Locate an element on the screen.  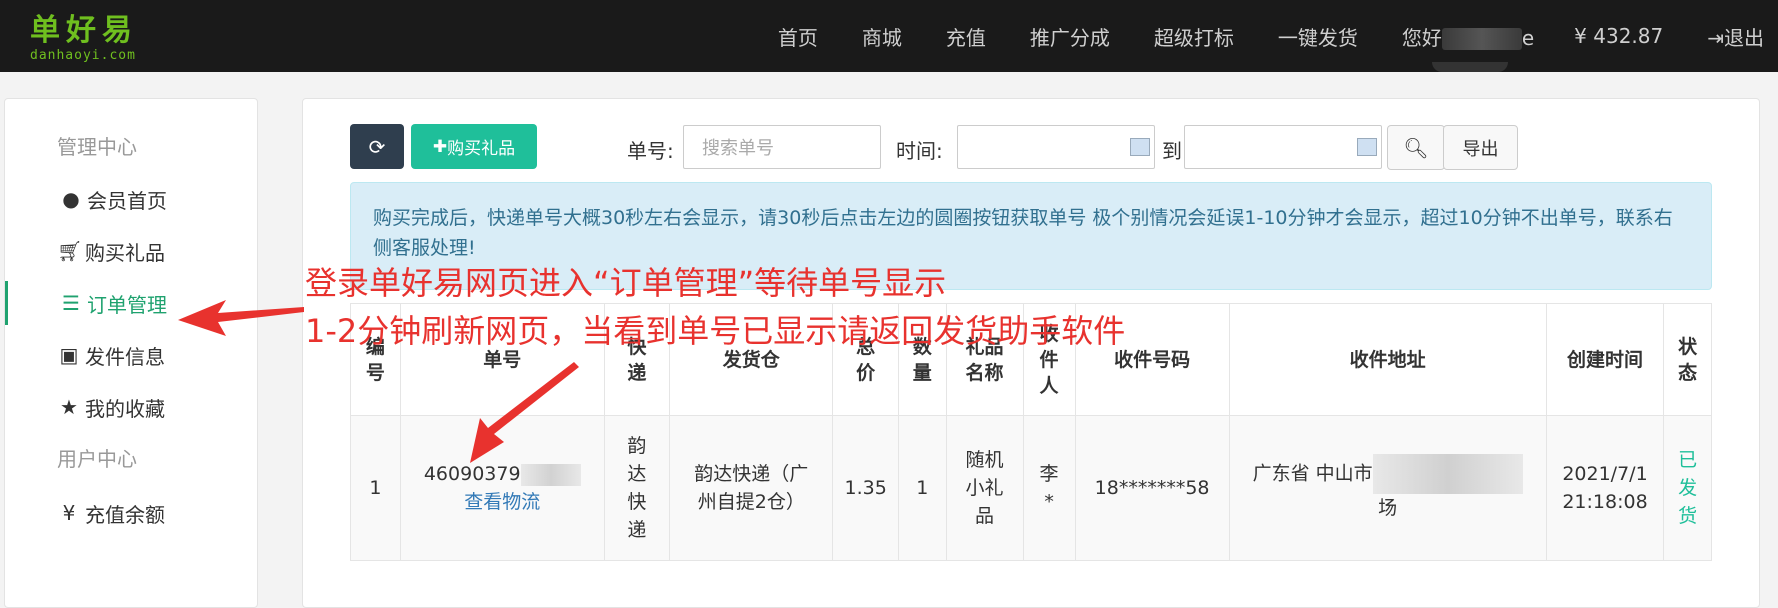
courier-text: 韵达快递 is located at coordinates (637, 488).